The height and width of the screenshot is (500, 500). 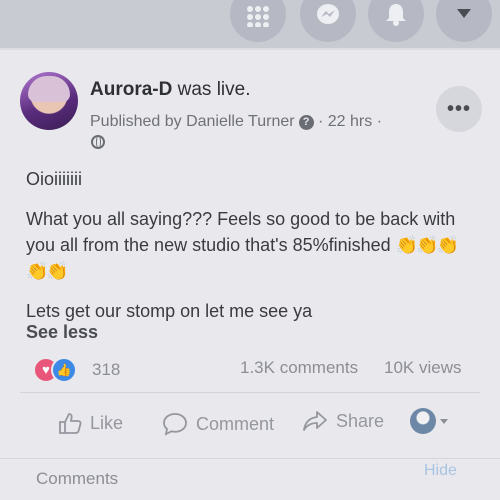 I want to click on like-button: Like, so click(x=90, y=423).